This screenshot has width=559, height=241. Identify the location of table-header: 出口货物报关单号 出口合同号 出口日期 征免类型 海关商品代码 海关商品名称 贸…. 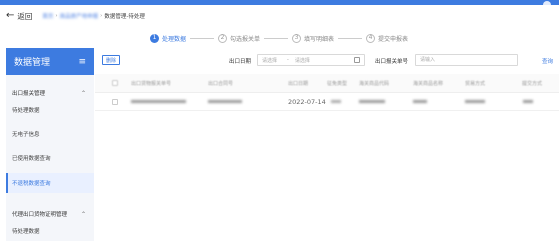
(327, 83).